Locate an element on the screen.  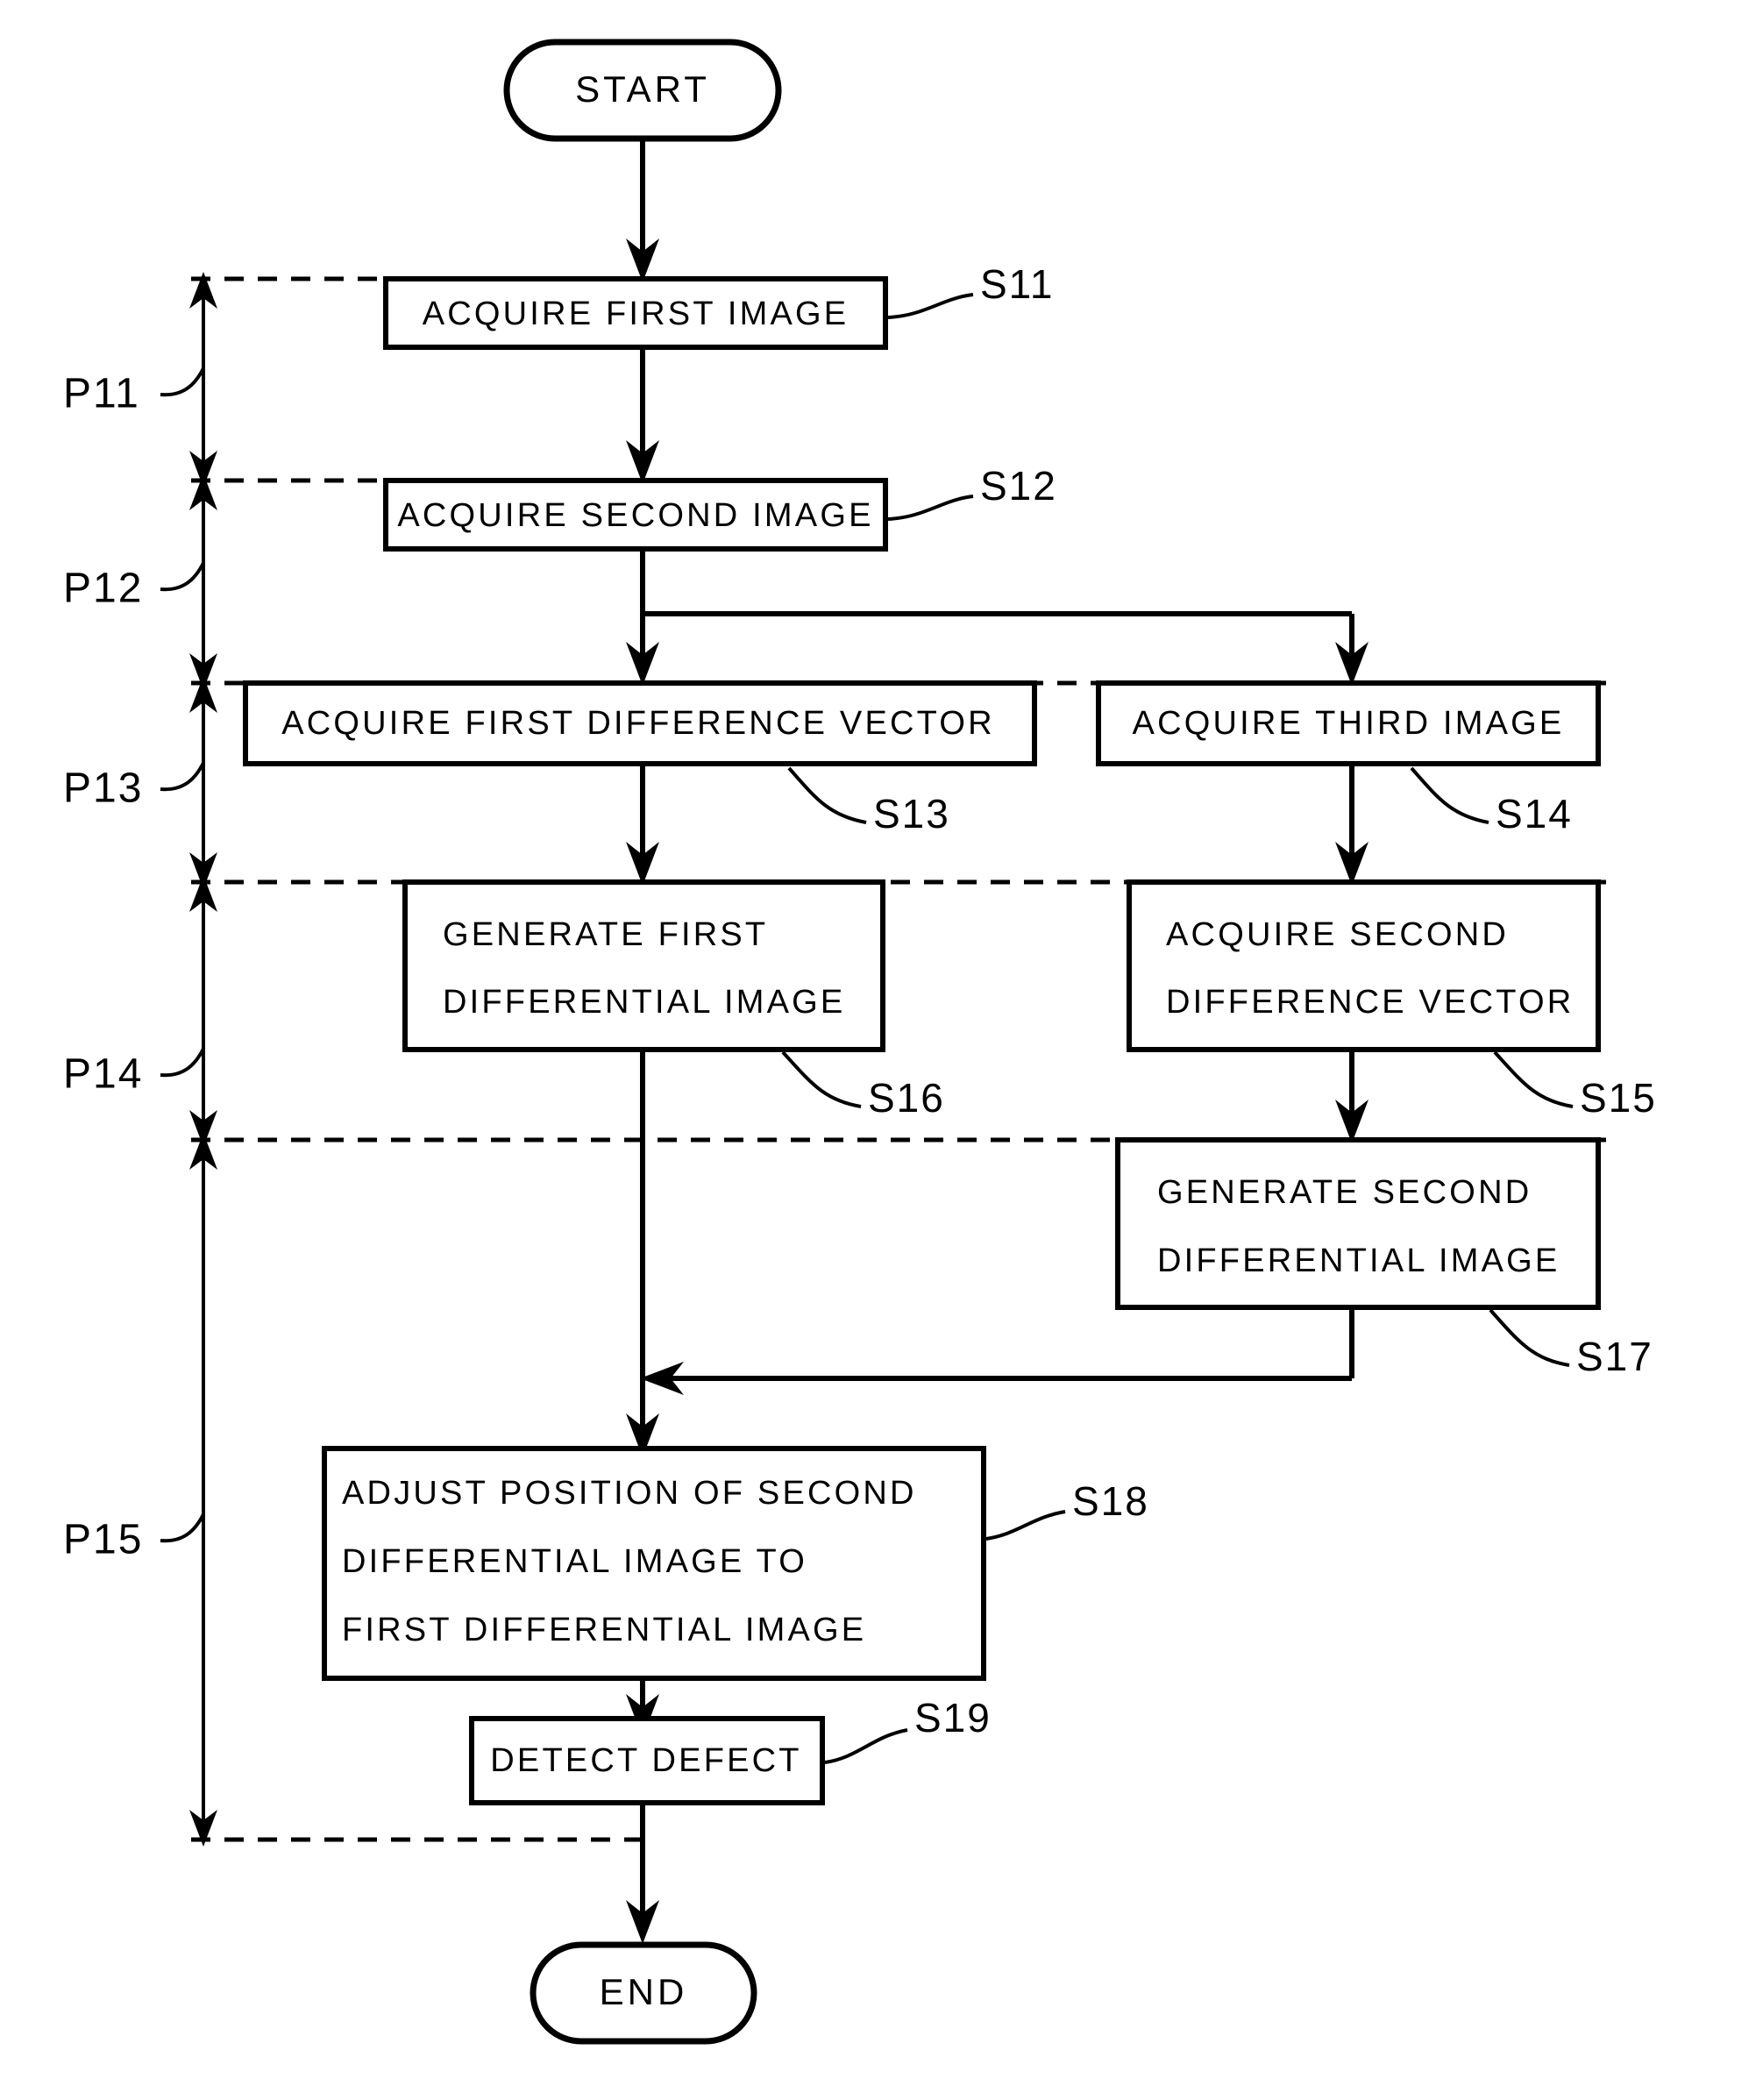
ref-label-s16: S16 is located at coordinates (906, 1098).